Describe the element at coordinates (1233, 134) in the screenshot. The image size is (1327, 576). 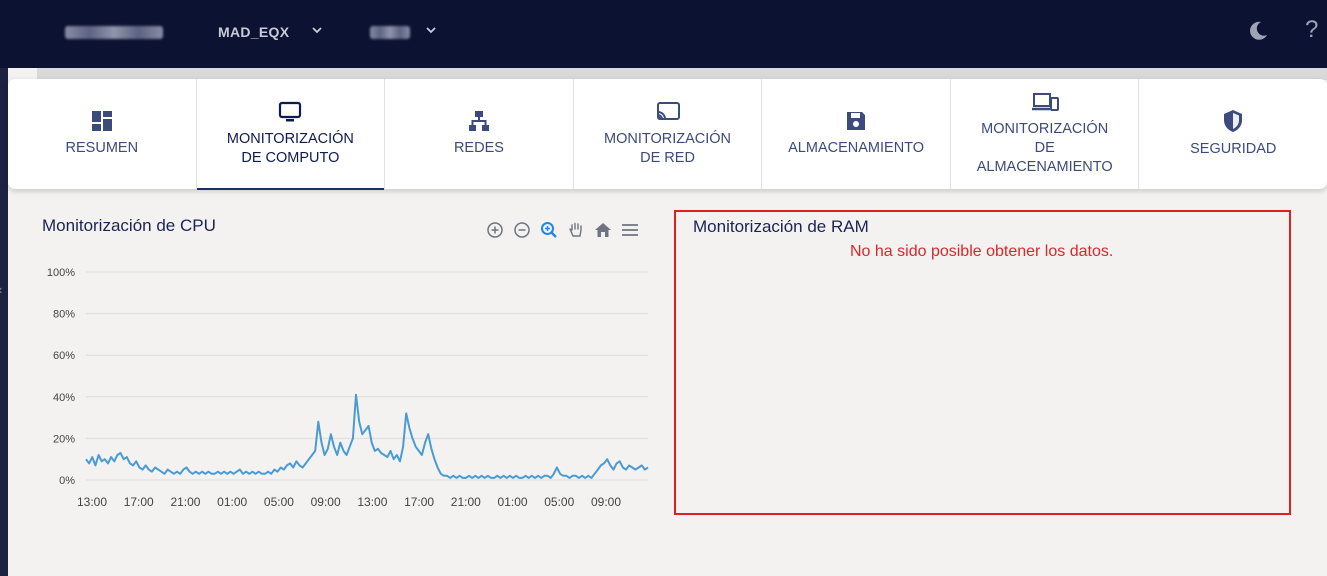
I see `tab-seguridad: SEGURIDAD` at that location.